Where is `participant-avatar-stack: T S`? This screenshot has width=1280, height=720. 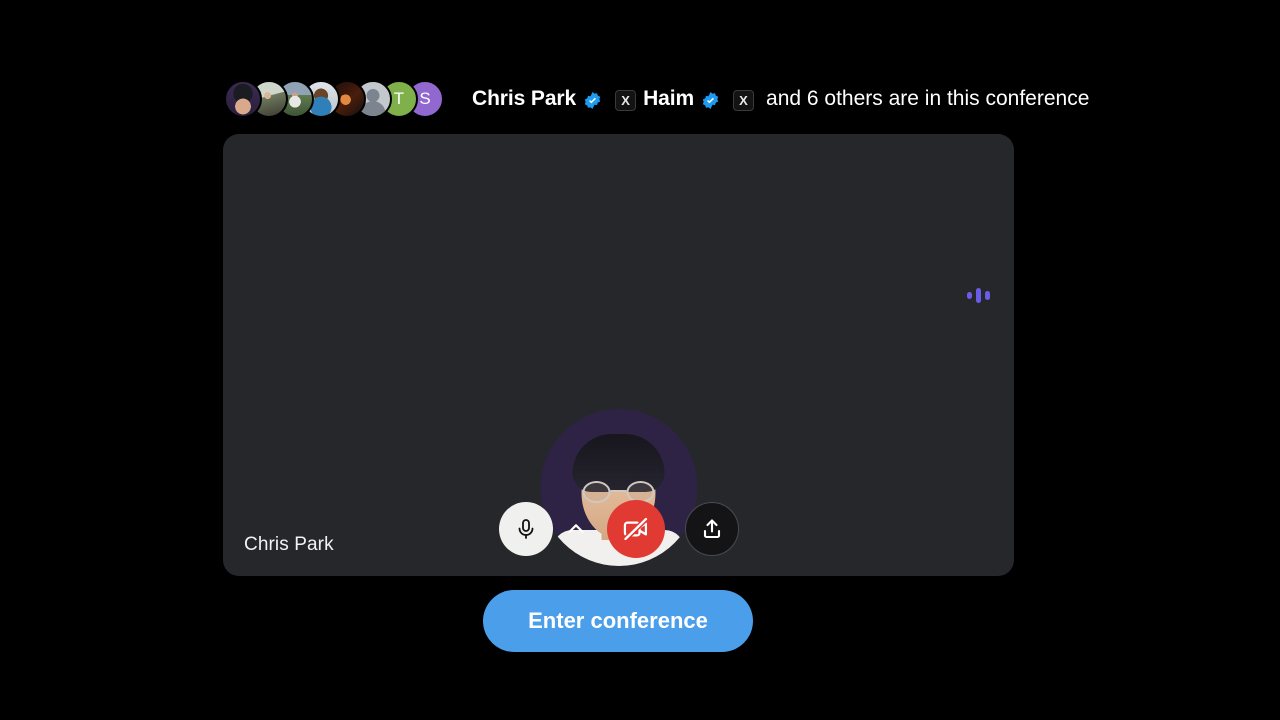 participant-avatar-stack: T S is located at coordinates (334, 99).